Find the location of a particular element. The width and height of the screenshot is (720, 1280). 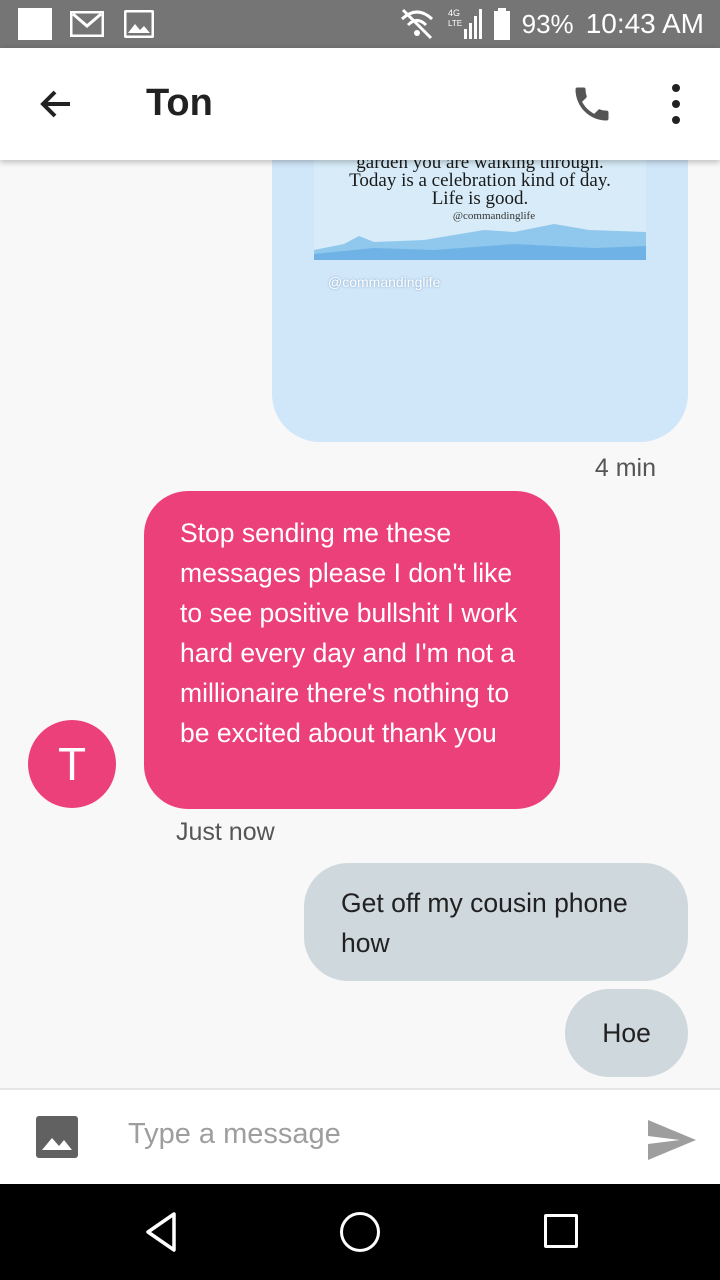

image-caption: @commandinglife is located at coordinates (384, 282).